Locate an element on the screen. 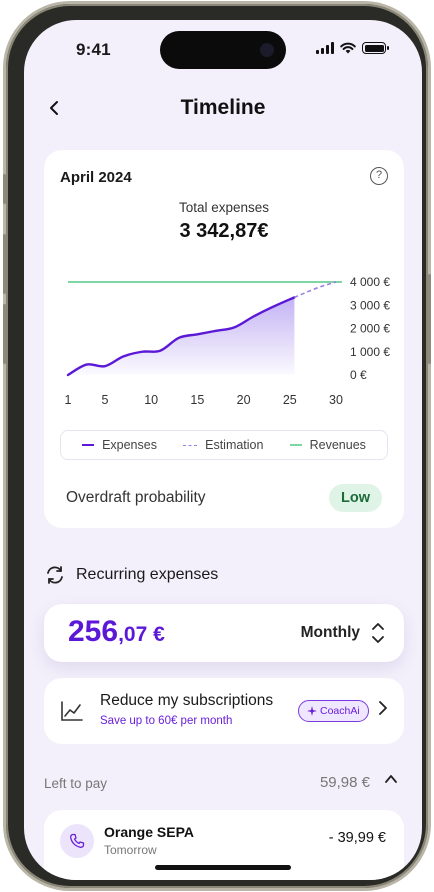 The image size is (434, 892). status-icons is located at coordinates (352, 48).